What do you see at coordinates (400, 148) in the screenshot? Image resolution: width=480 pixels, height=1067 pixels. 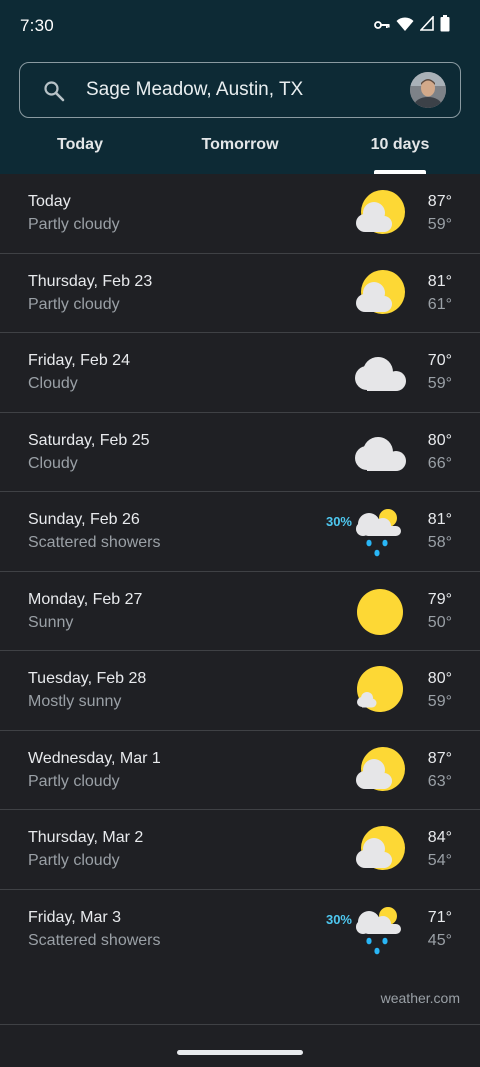 I see `tab-10-days: 10 days` at bounding box center [400, 148].